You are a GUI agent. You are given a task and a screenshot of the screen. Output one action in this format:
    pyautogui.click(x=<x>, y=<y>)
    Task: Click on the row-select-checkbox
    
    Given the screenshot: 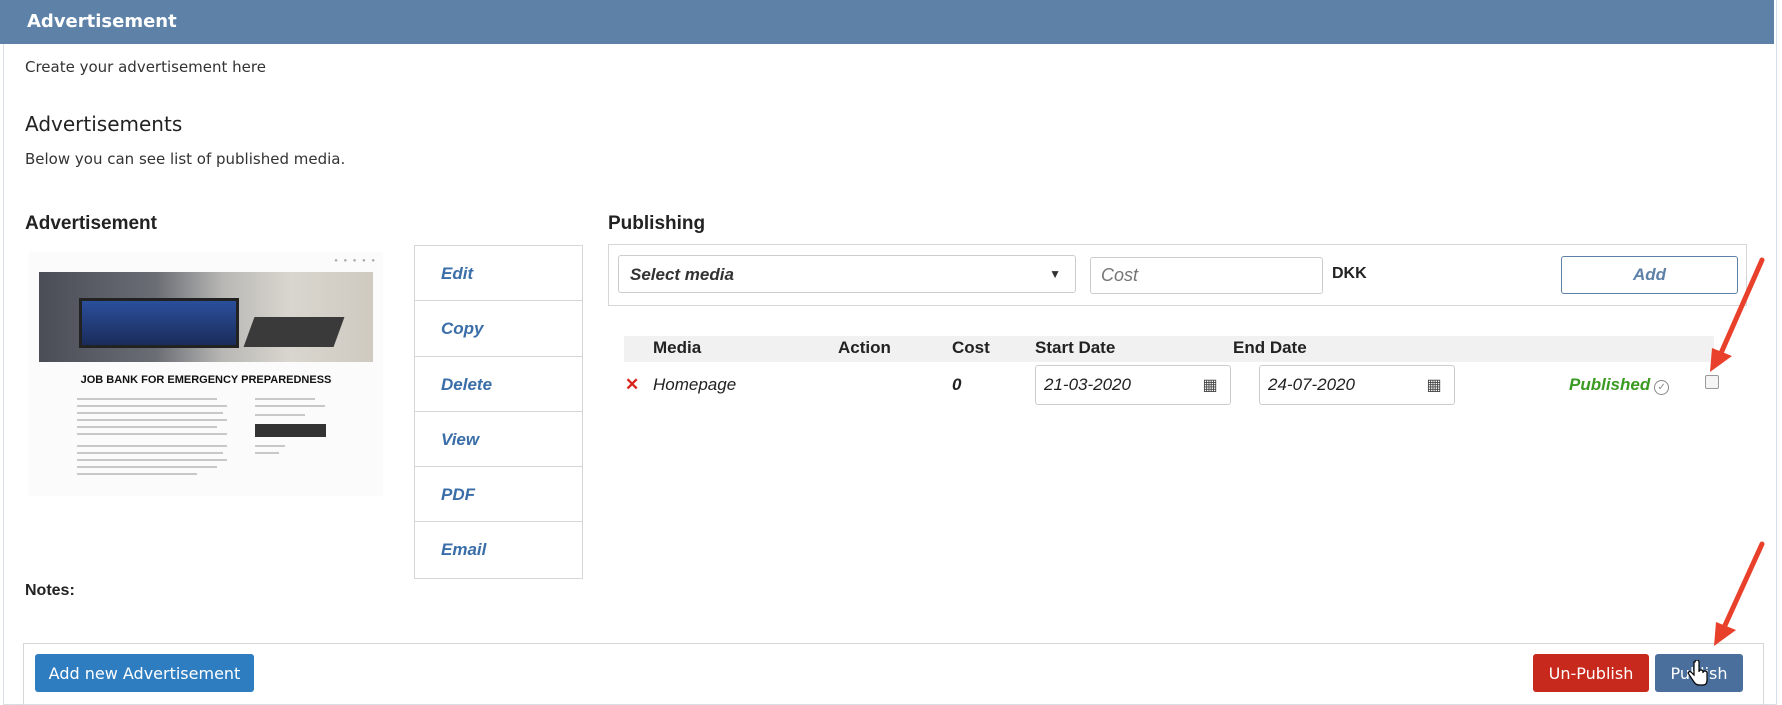 What is the action you would take?
    pyautogui.click(x=1712, y=382)
    